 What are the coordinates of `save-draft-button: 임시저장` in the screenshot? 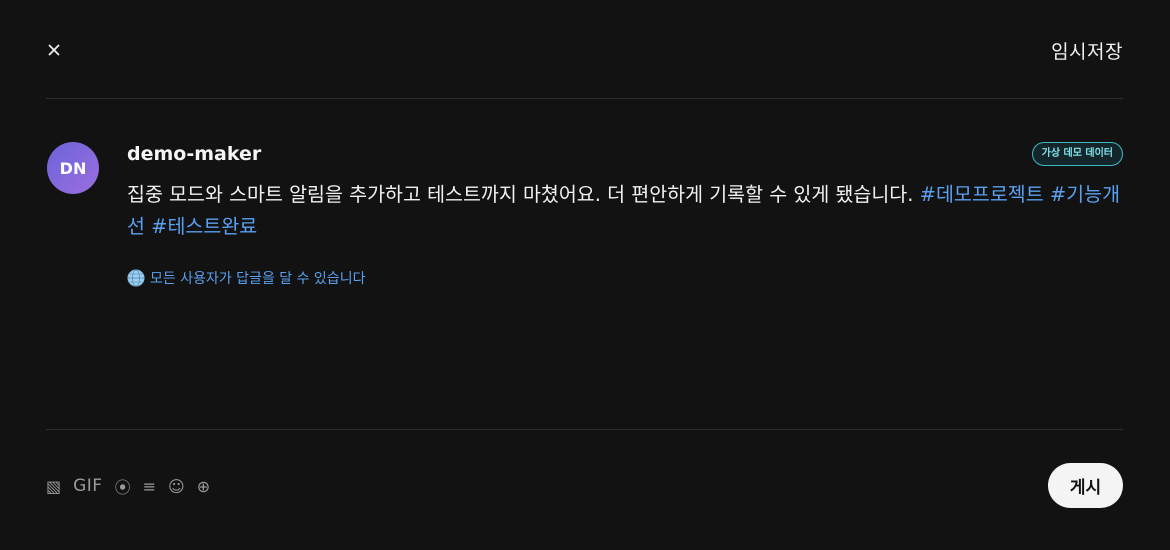 It's located at (1087, 50).